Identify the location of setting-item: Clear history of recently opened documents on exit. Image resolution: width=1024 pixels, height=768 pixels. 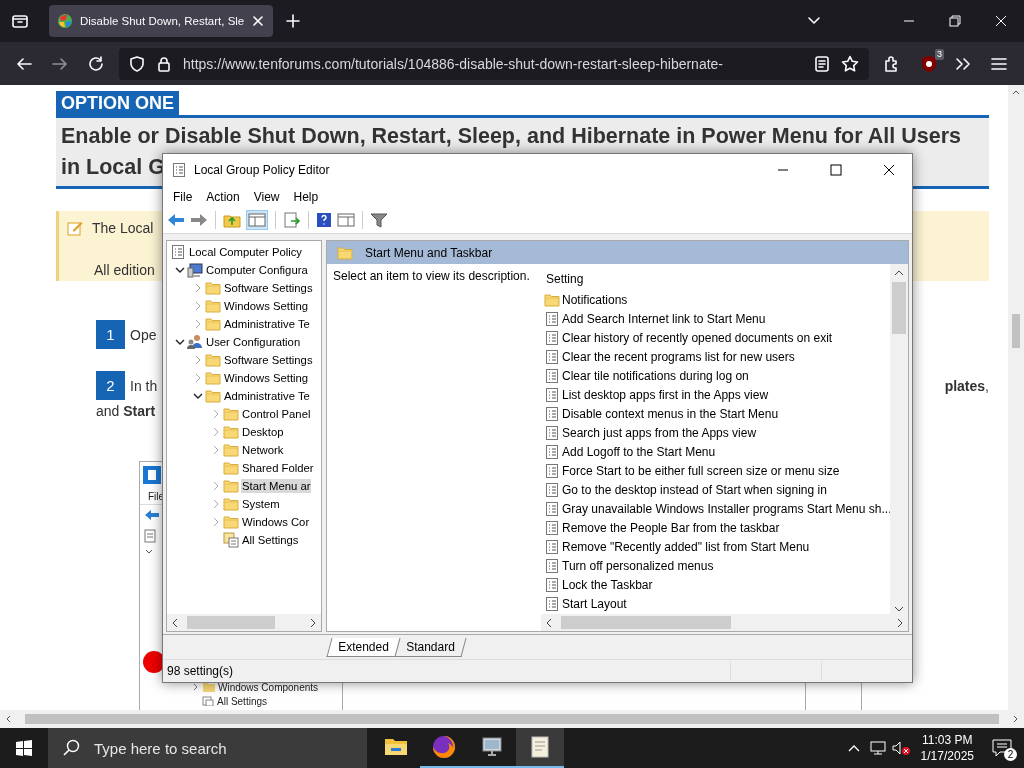
(697, 337).